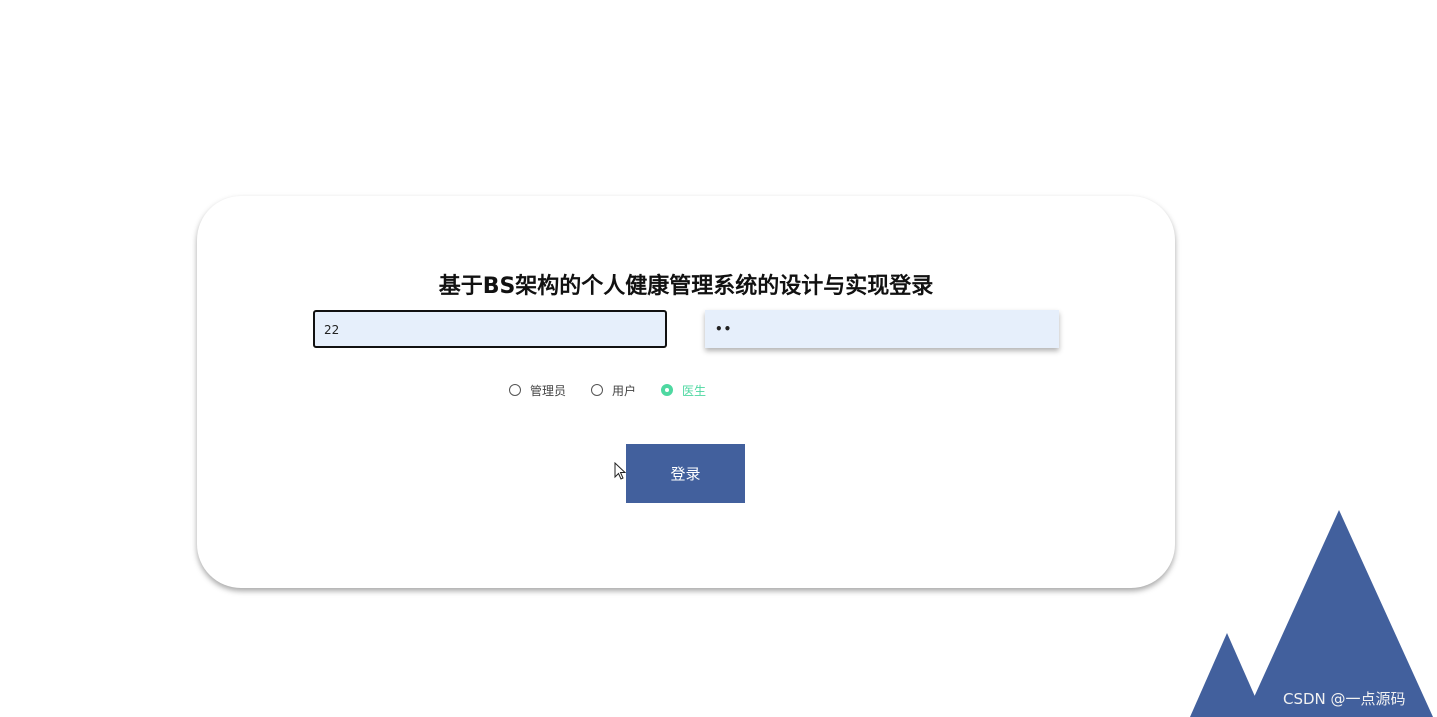  Describe the element at coordinates (694, 390) in the screenshot. I see `role-label-doctor: 医生` at that location.